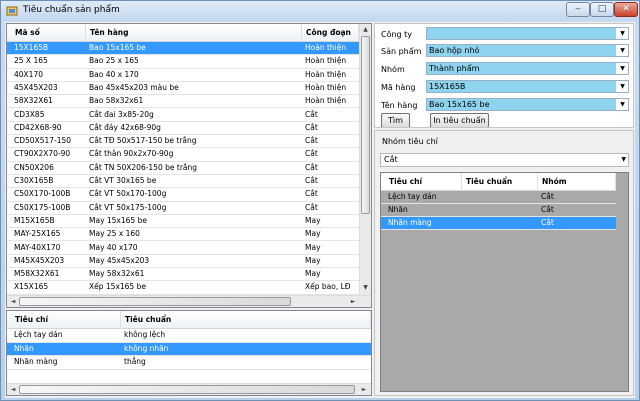 Image resolution: width=640 pixels, height=401 pixels. Describe the element at coordinates (395, 120) in the screenshot. I see `search-button: Tìm` at that location.